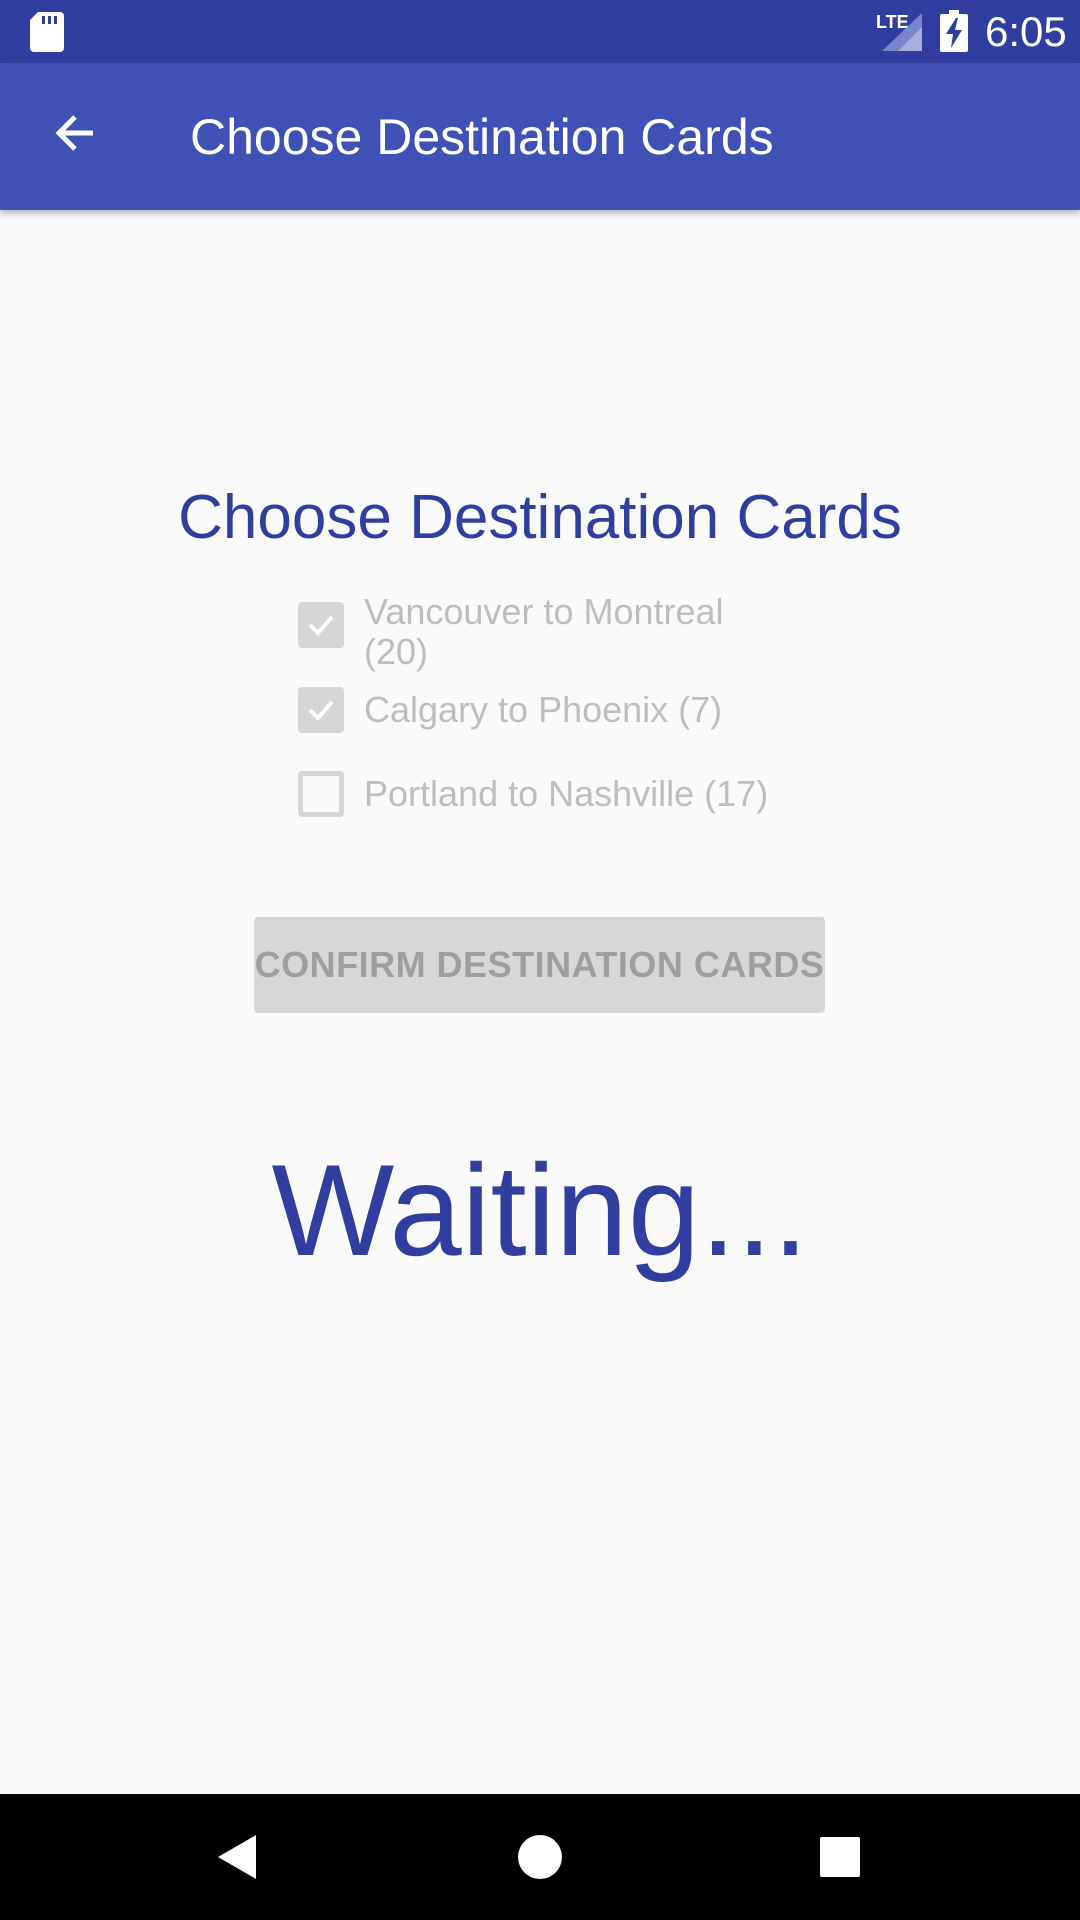  Describe the element at coordinates (902, 32) in the screenshot. I see `signal-icon` at that location.